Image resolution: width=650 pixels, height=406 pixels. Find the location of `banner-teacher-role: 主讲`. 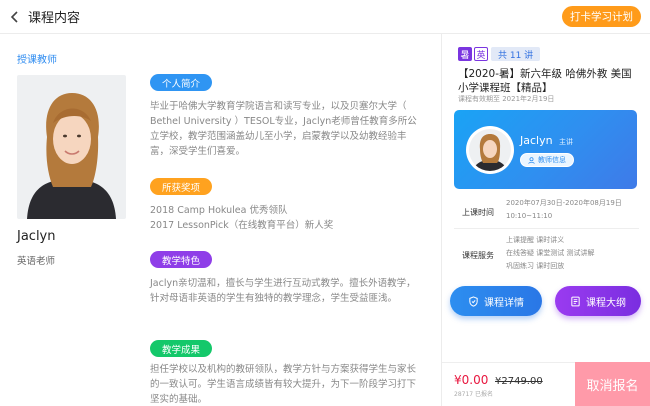

banner-teacher-role: 主讲 is located at coordinates (566, 142).